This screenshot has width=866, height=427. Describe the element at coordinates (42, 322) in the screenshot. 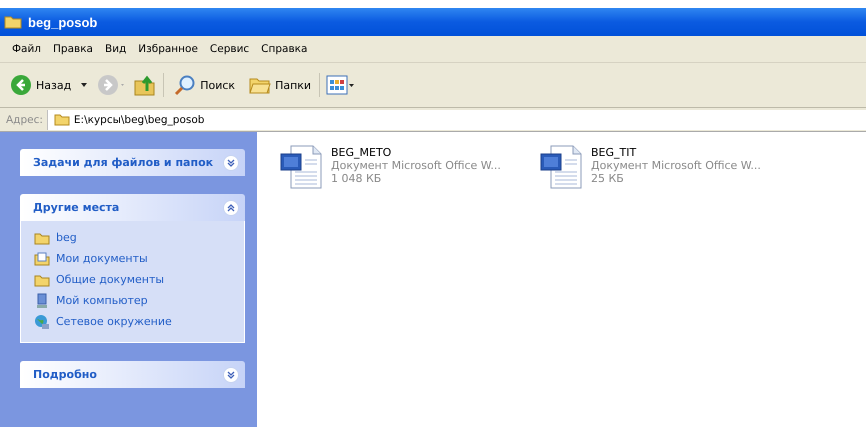

I see `globe-computer-icon` at that location.